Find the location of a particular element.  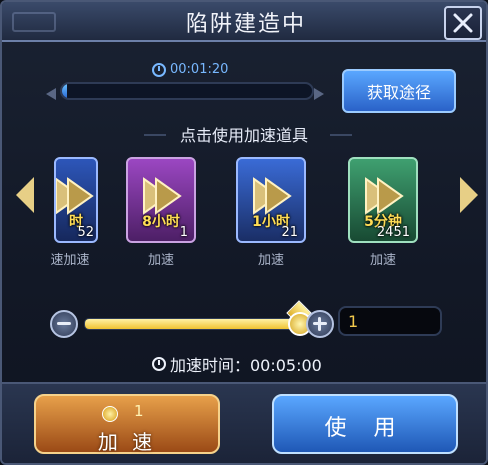

speedup-time-text: 加速时间：00:05:00 is located at coordinates (246, 365).